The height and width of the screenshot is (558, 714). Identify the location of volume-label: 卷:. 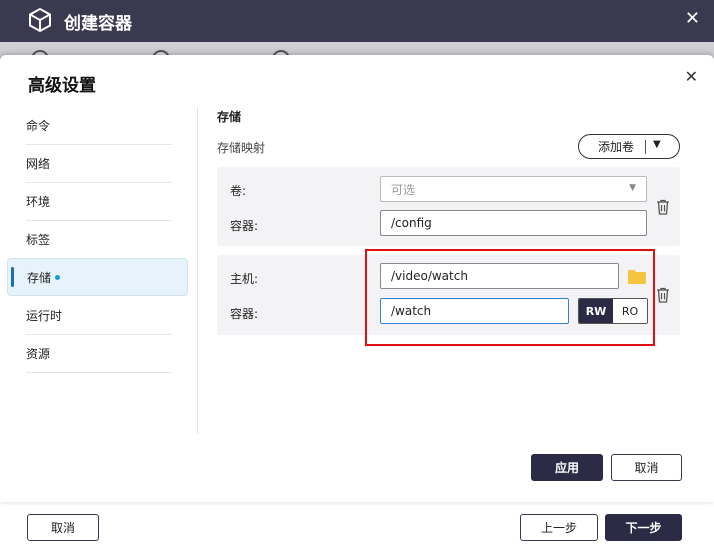
(238, 191).